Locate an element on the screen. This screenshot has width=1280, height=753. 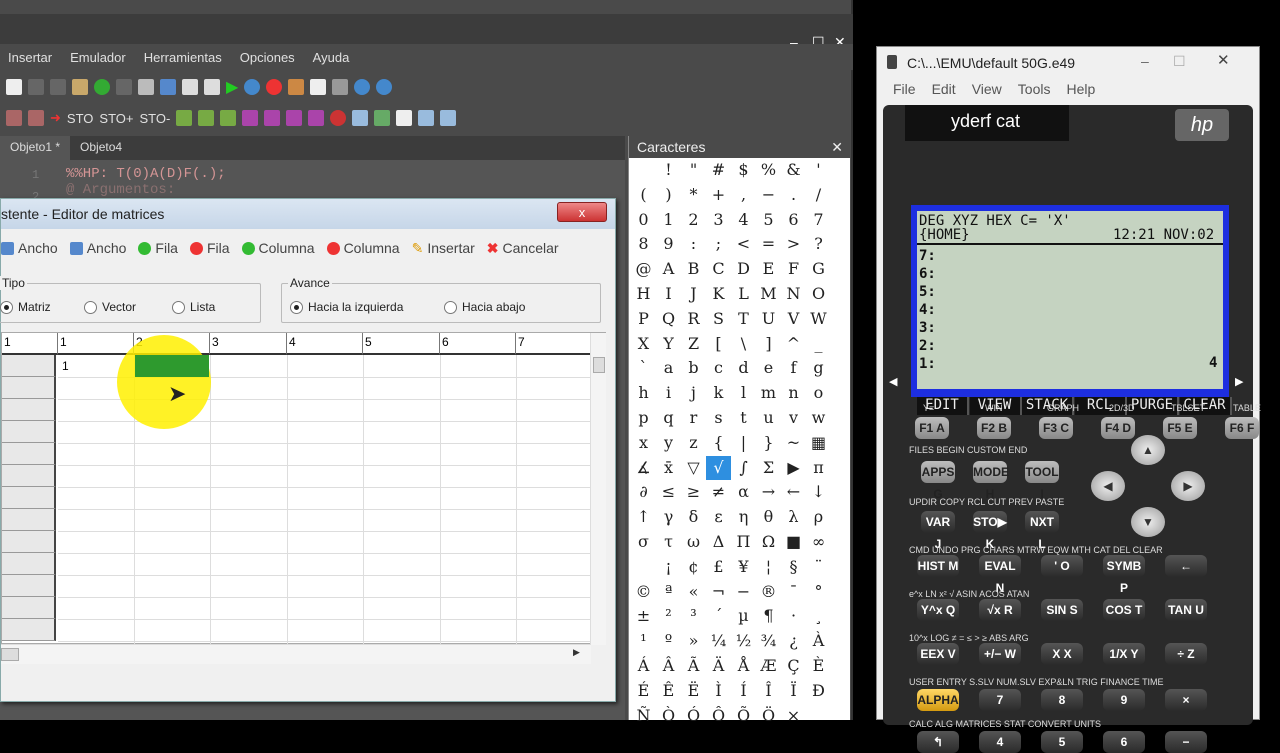
char-cell: ■ is located at coordinates (793, 542).